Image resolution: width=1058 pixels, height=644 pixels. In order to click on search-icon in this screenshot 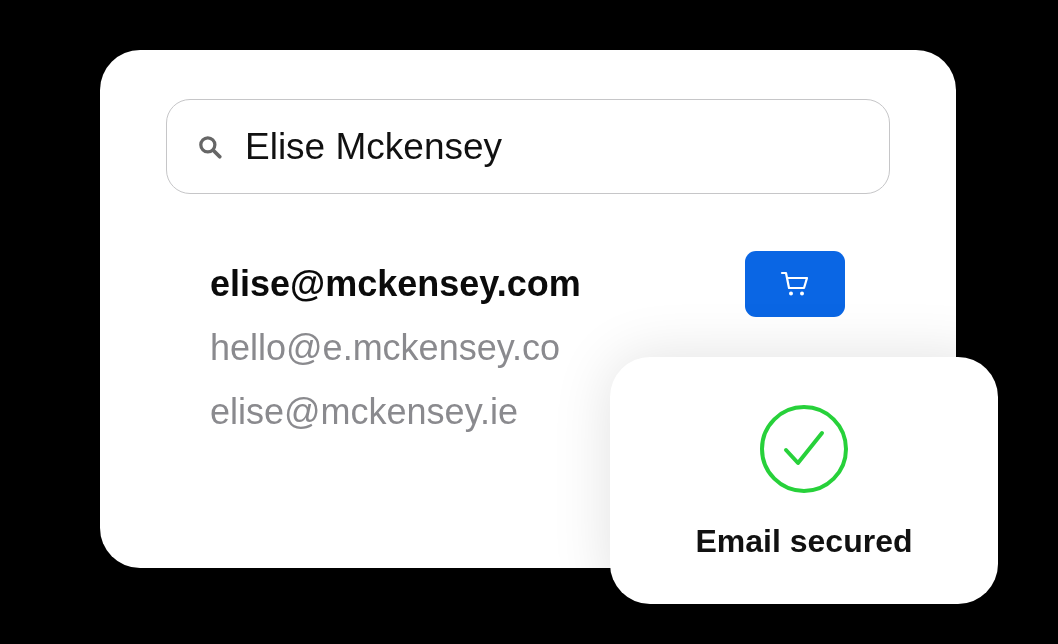, I will do `click(210, 146)`.